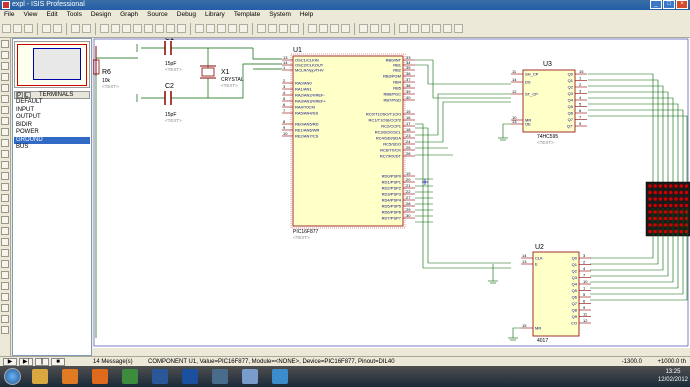 The height and width of the screenshot is (387, 690). What do you see at coordinates (86, 28) in the screenshot?
I see `print-area-icon` at bounding box center [86, 28].